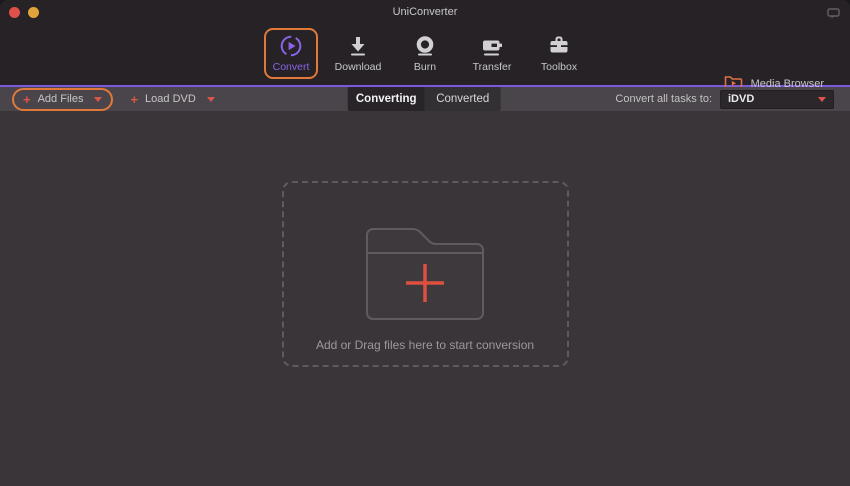 The width and height of the screenshot is (850, 486). I want to click on convert-target-value: iDVD, so click(741, 99).